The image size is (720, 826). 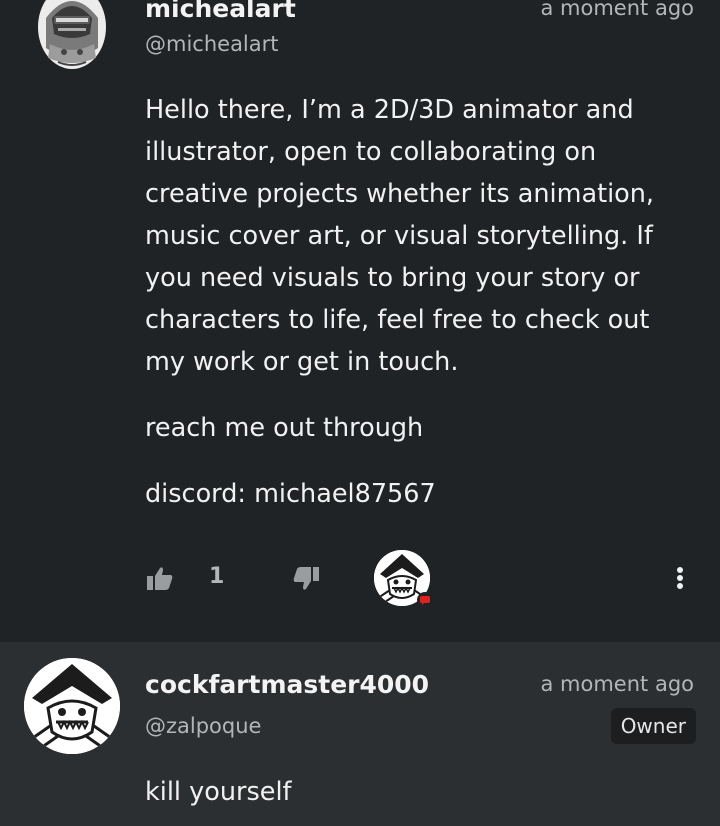 What do you see at coordinates (425, 600) in the screenshot?
I see `reply-icon` at bounding box center [425, 600].